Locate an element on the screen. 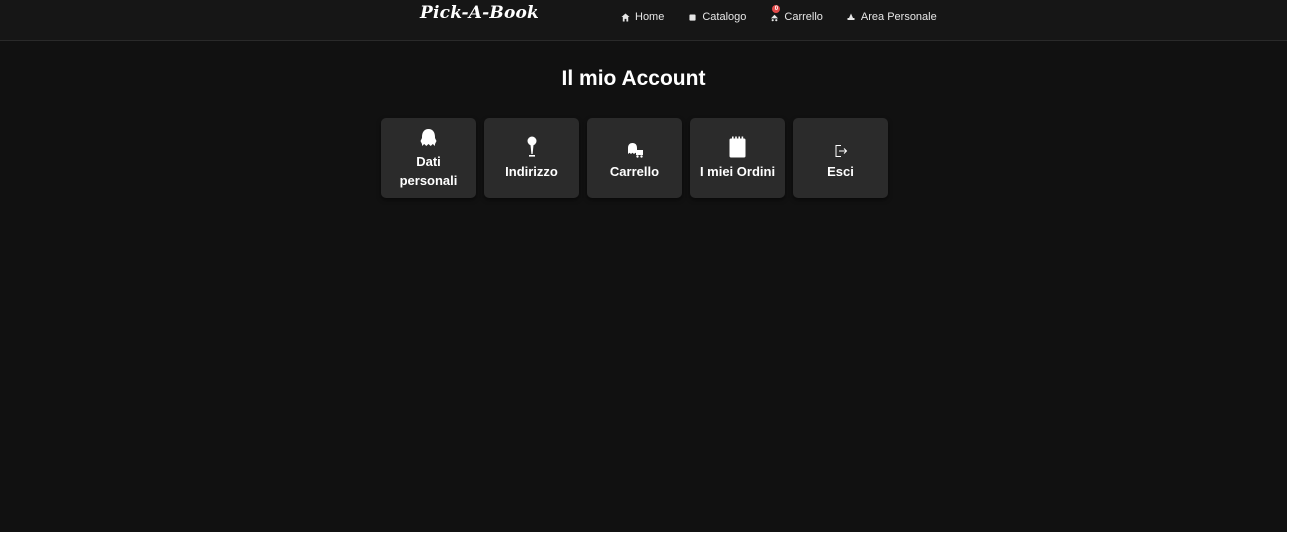 This screenshot has width=1289, height=534. card-i-miei-ordini-label: I miei Ordini is located at coordinates (737, 171).